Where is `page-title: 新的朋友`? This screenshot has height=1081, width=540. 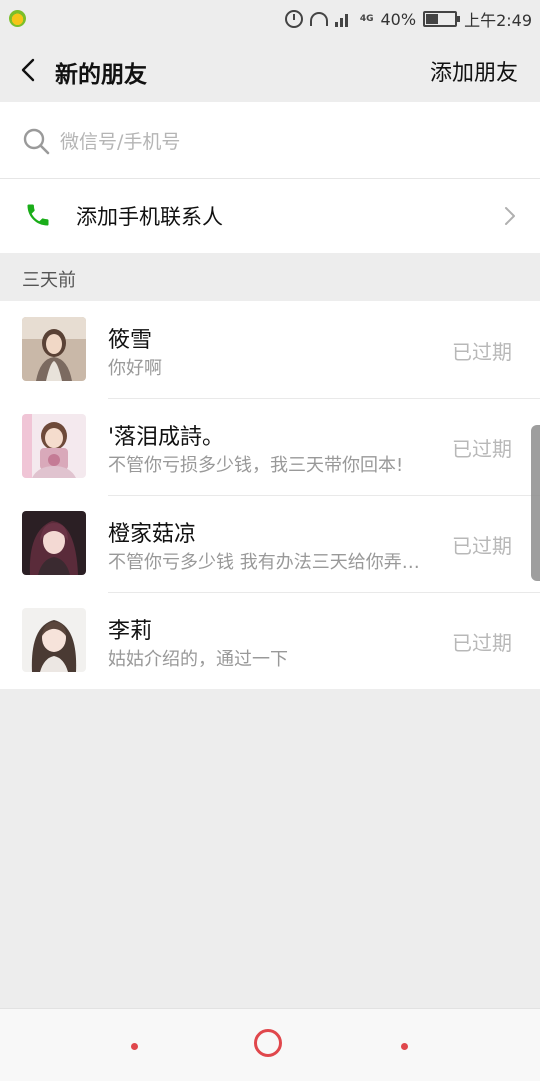 page-title: 新的朋友 is located at coordinates (101, 75).